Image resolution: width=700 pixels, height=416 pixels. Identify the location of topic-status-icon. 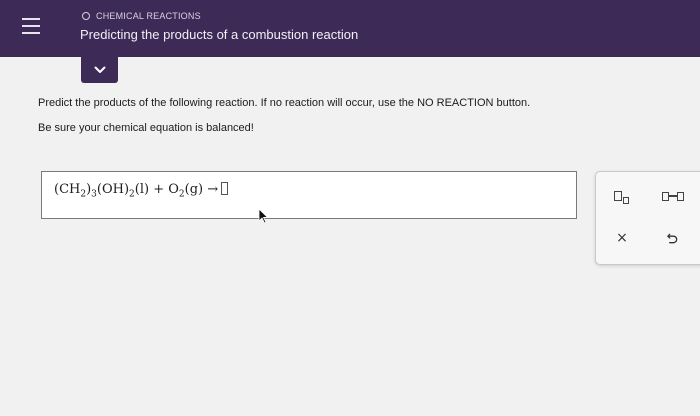
(86, 16).